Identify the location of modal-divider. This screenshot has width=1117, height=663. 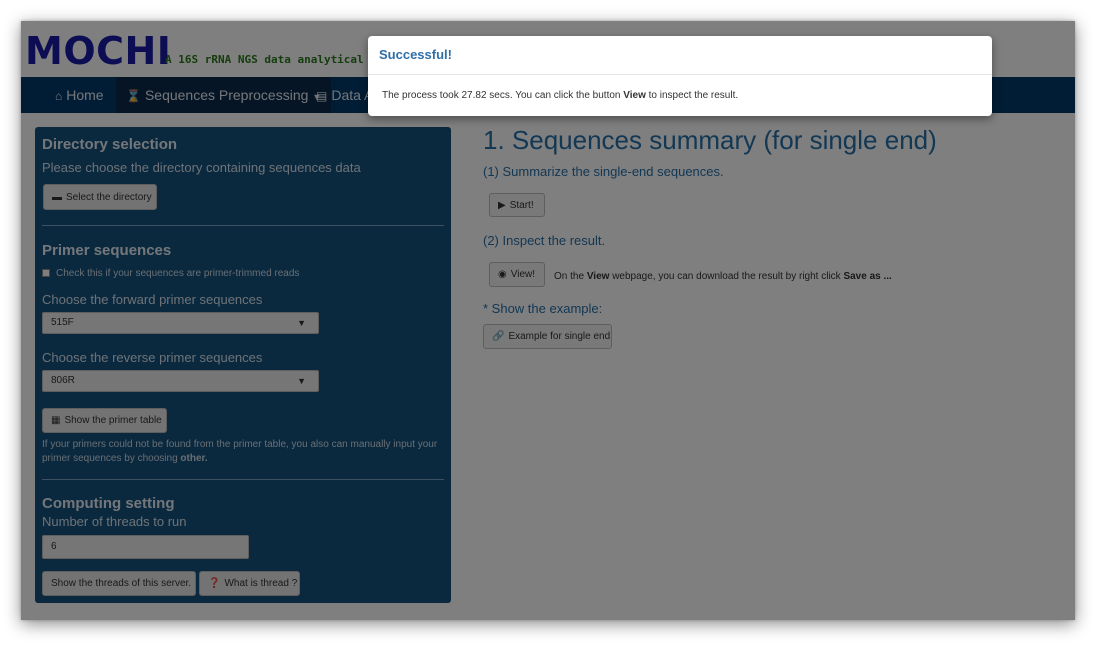
(680, 74).